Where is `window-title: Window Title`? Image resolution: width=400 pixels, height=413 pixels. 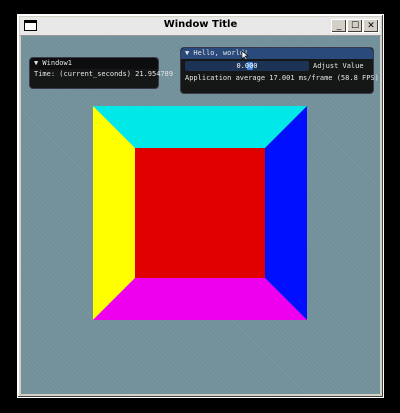
window-title: Window Title is located at coordinates (200, 24).